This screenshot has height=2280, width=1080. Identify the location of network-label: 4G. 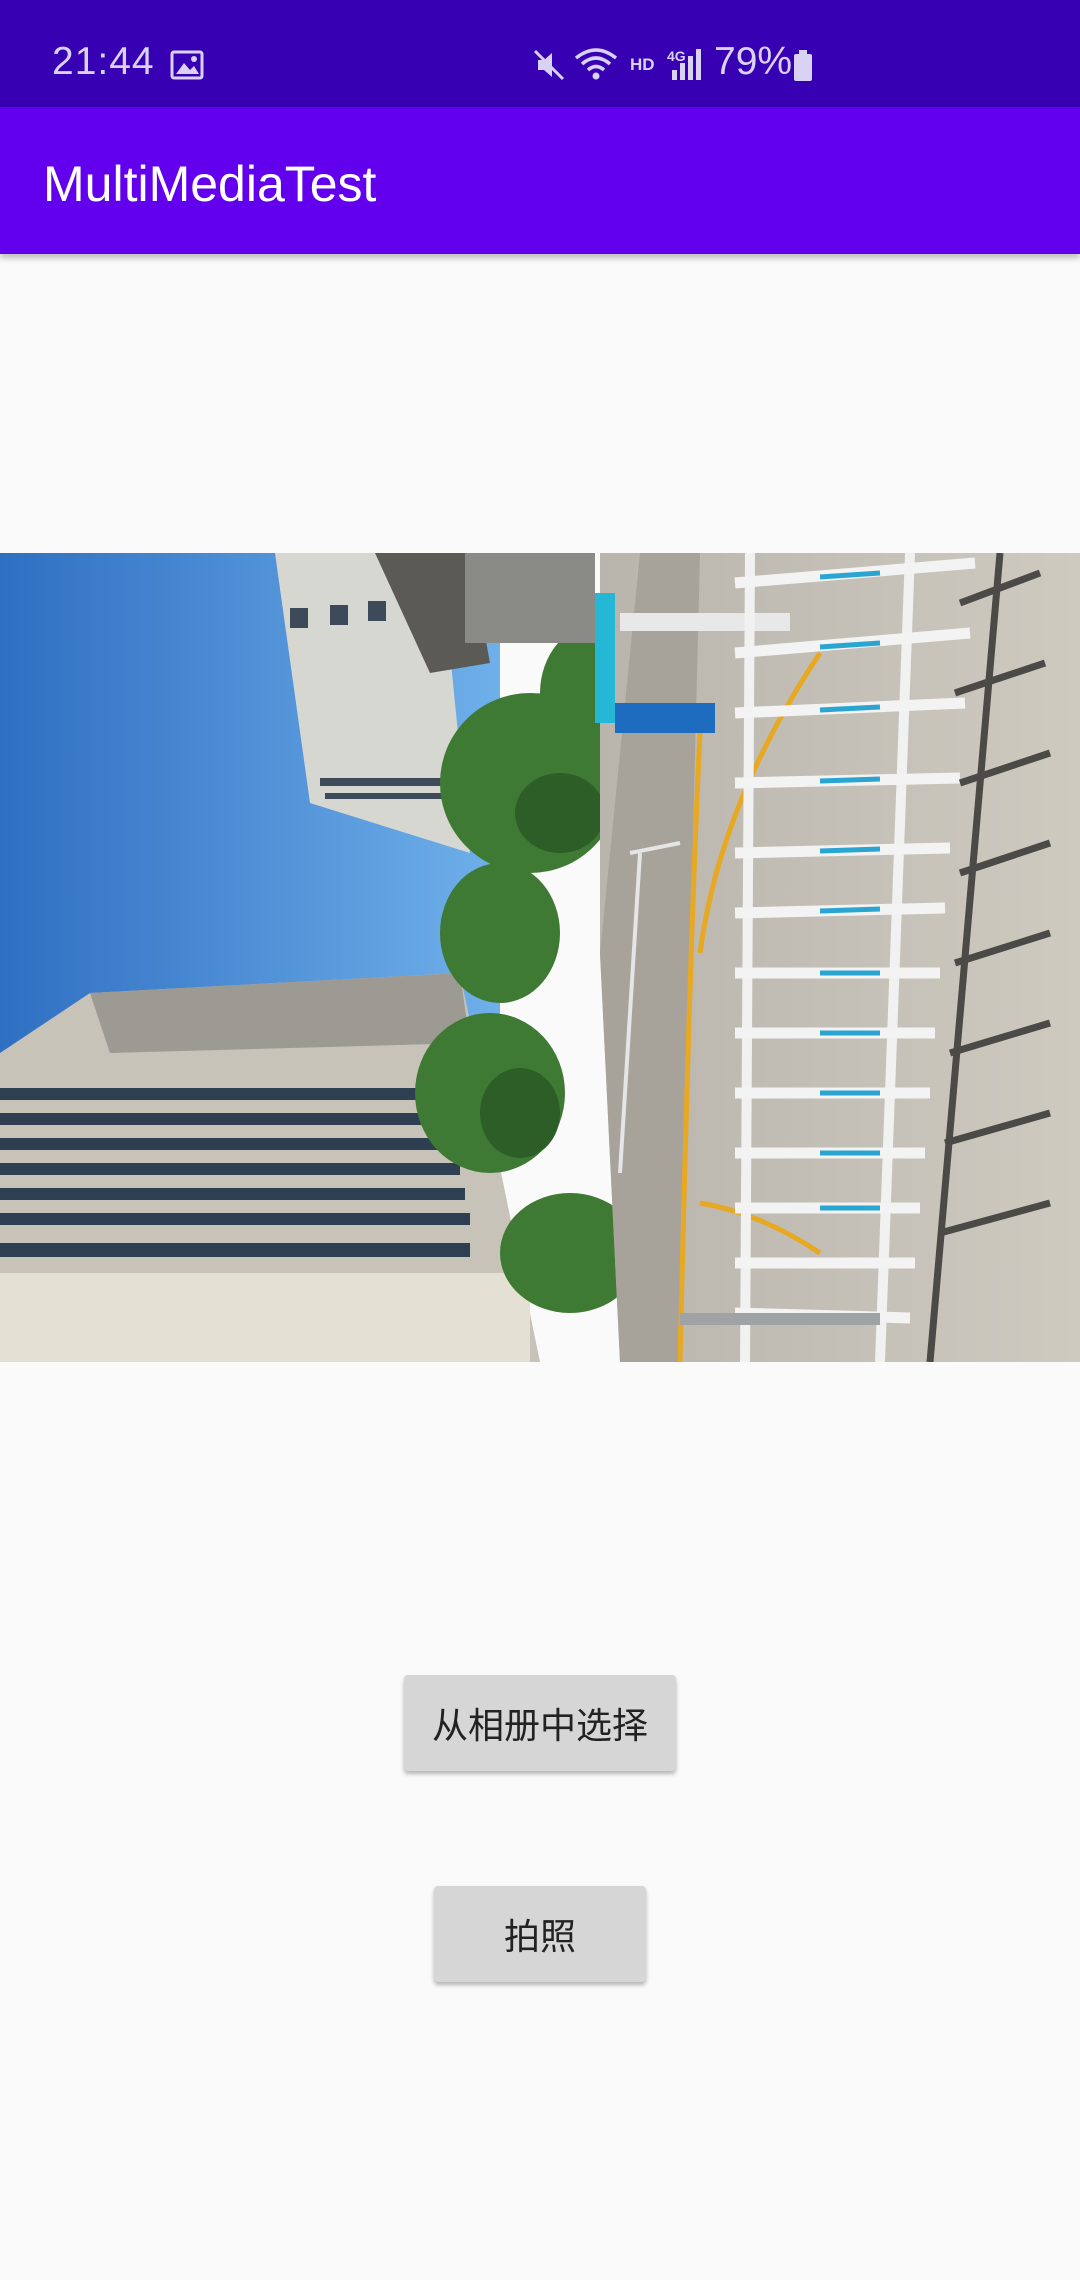
(676, 56).